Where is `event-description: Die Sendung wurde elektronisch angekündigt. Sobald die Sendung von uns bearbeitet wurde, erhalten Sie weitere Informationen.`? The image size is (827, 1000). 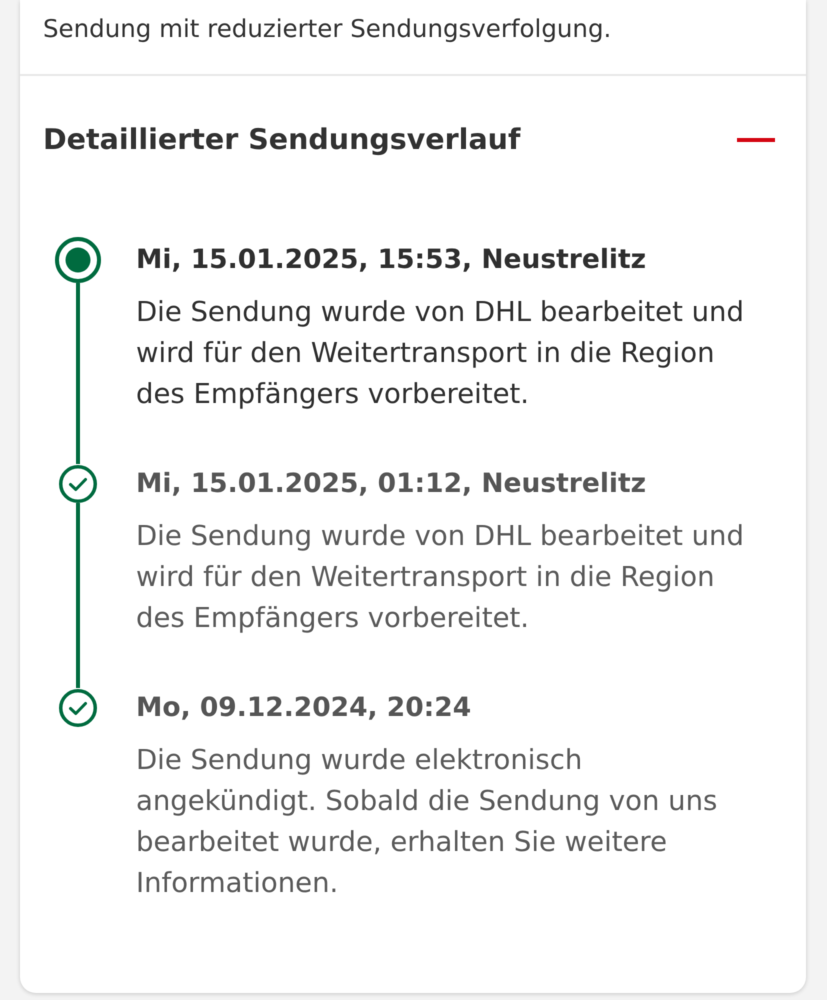
event-description: Die Sendung wurde elektronisch angekündigt. Sobald die Sendung von uns bearbeitet wurde, erhalten Sie weitere Informationen. is located at coordinates (427, 822).